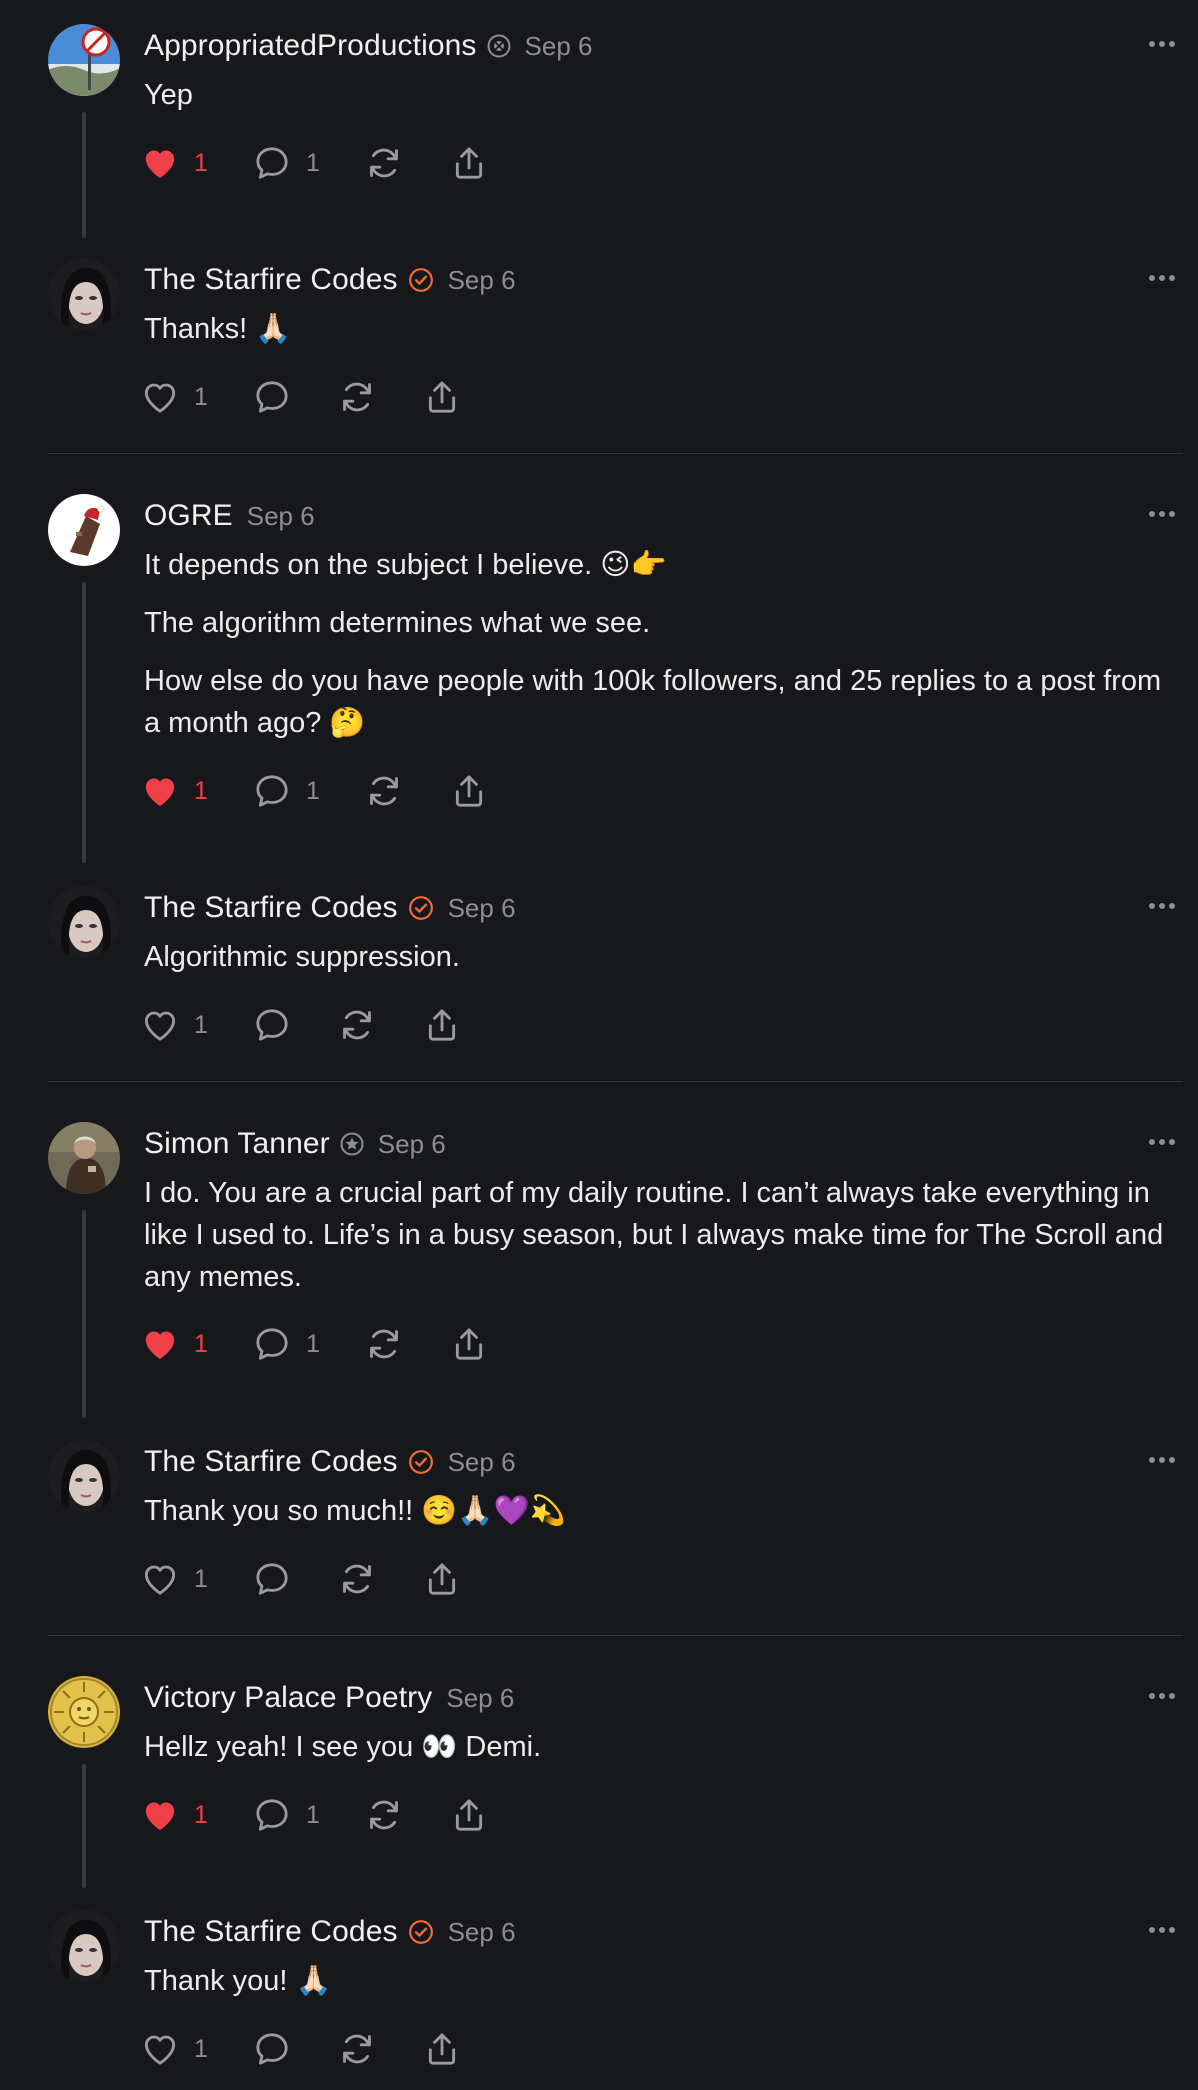 This screenshot has width=1198, height=2090. What do you see at coordinates (657, 103) in the screenshot?
I see `post-body: Yep` at bounding box center [657, 103].